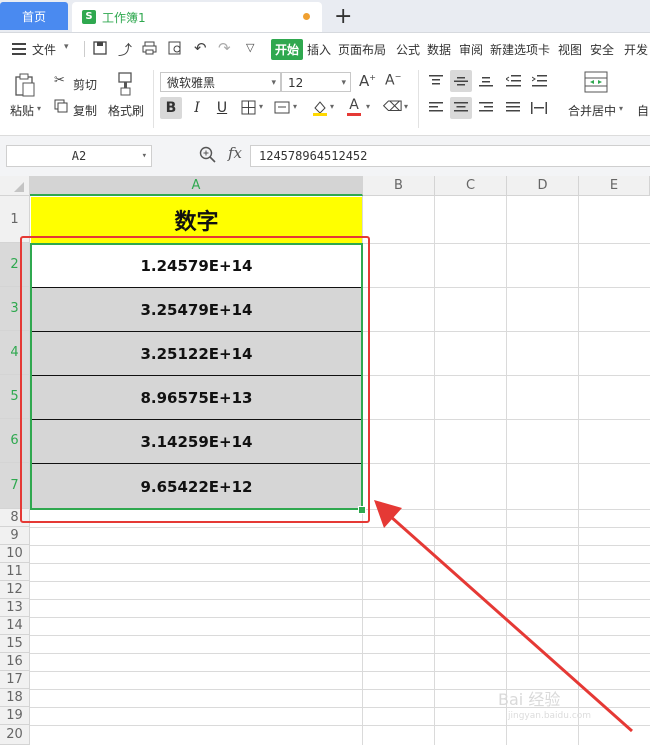  What do you see at coordinates (197, 108) in the screenshot?
I see `italic-button: I` at bounding box center [197, 108].